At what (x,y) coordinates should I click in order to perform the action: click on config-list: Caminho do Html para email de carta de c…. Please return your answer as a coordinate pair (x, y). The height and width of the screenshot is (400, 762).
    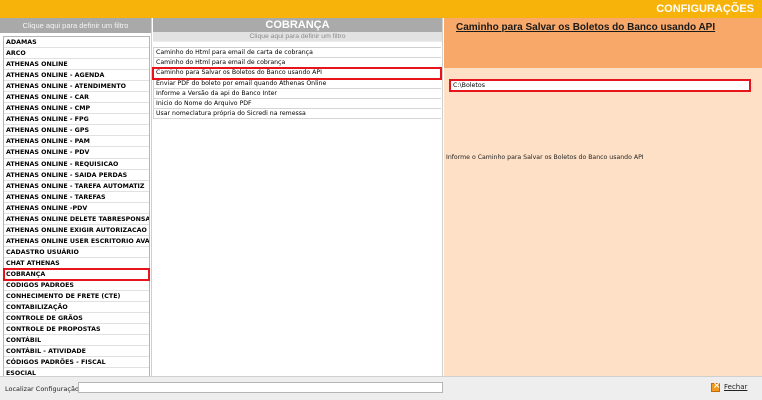
    Looking at the image, I should click on (297, 83).